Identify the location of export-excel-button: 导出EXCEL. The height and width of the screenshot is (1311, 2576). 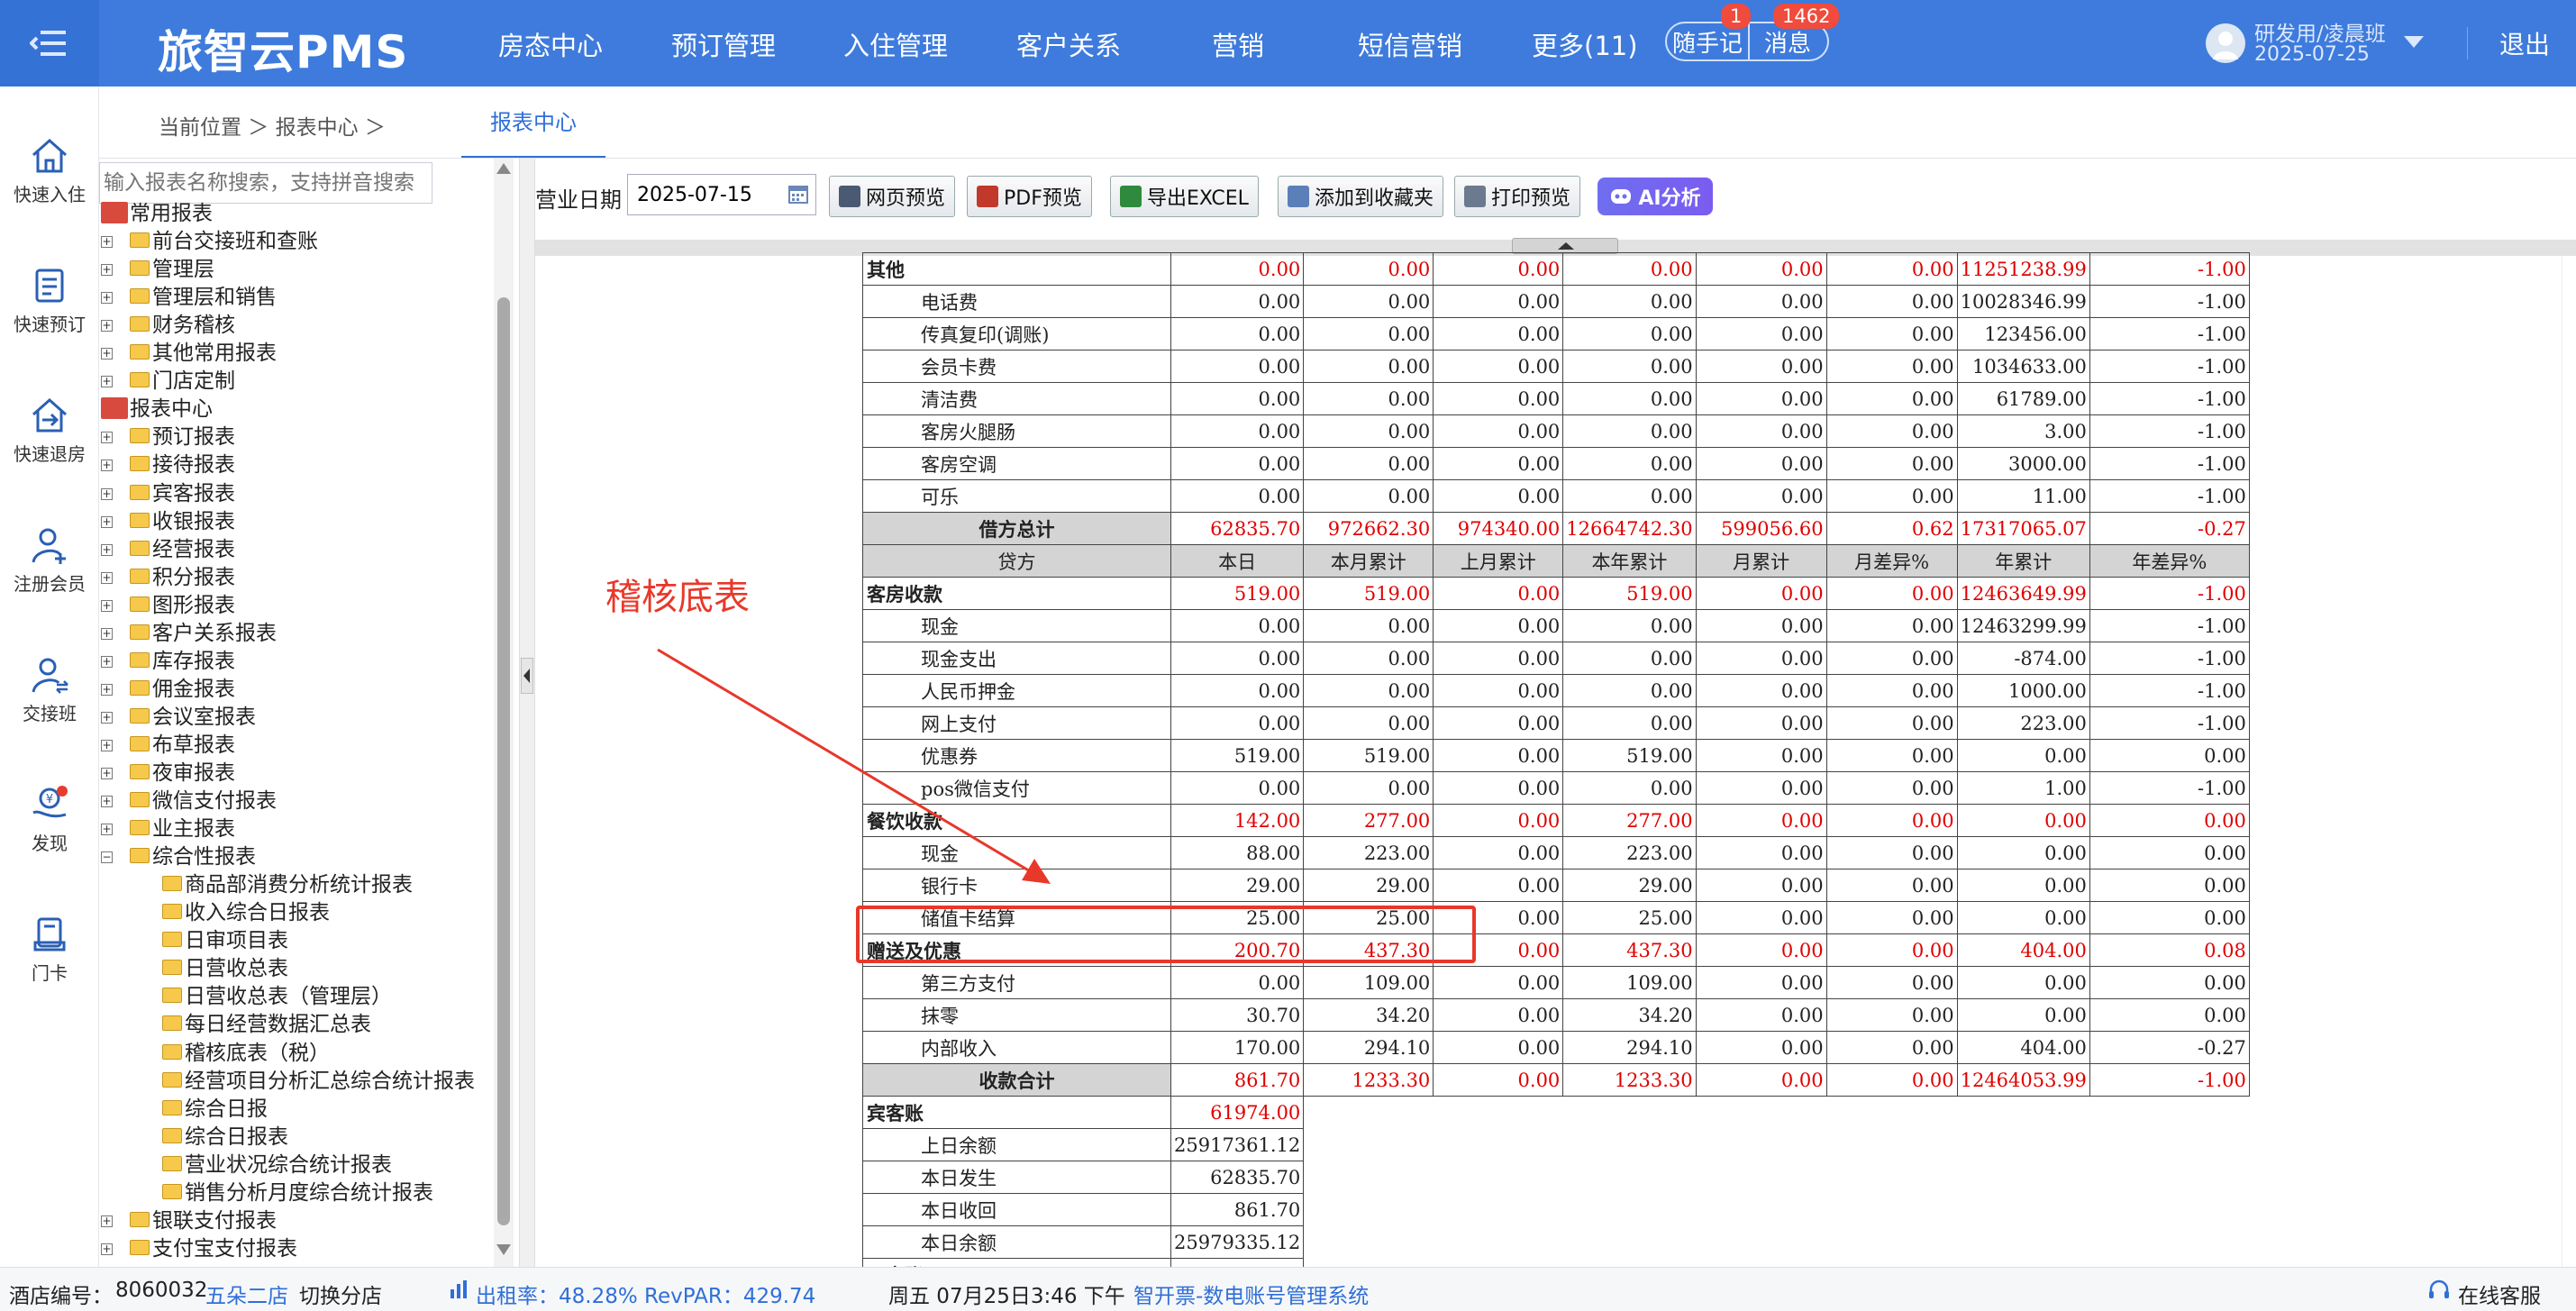
(1184, 196).